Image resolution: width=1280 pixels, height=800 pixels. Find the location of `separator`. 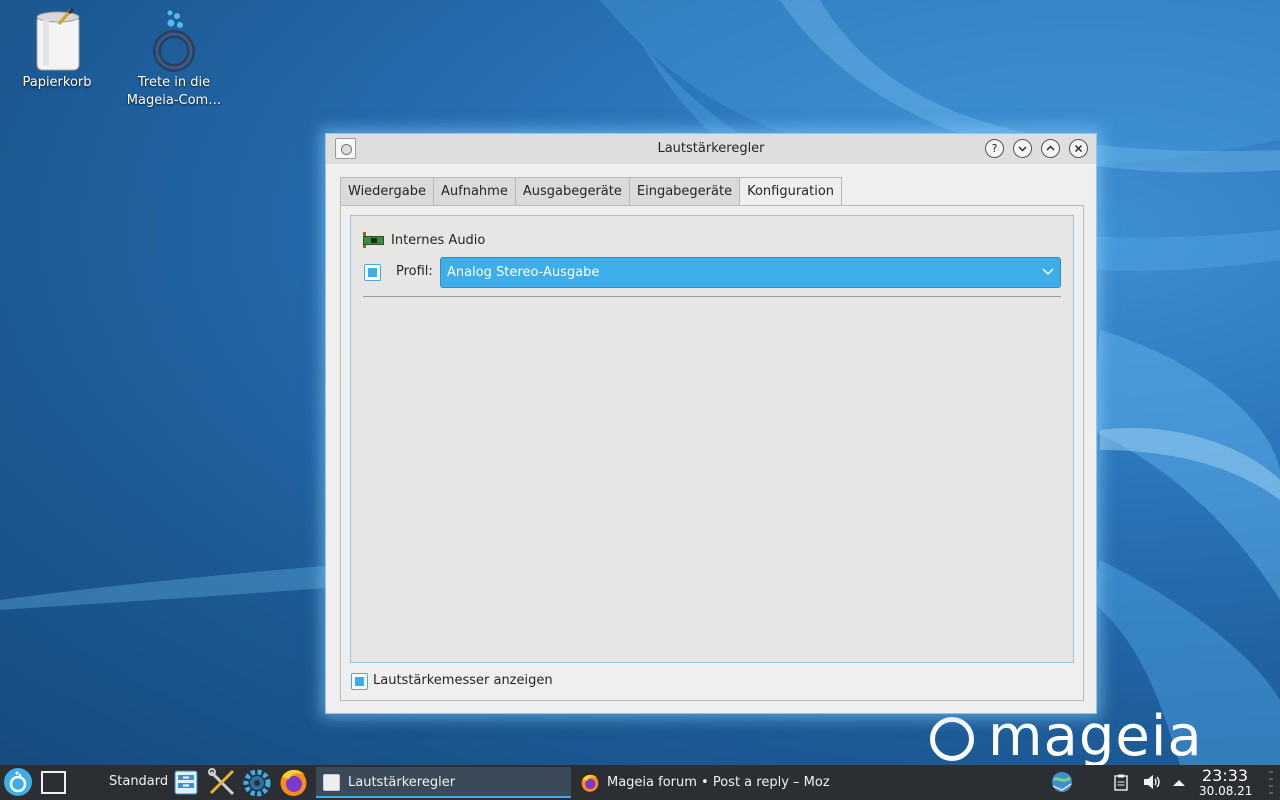

separator is located at coordinates (712, 296).